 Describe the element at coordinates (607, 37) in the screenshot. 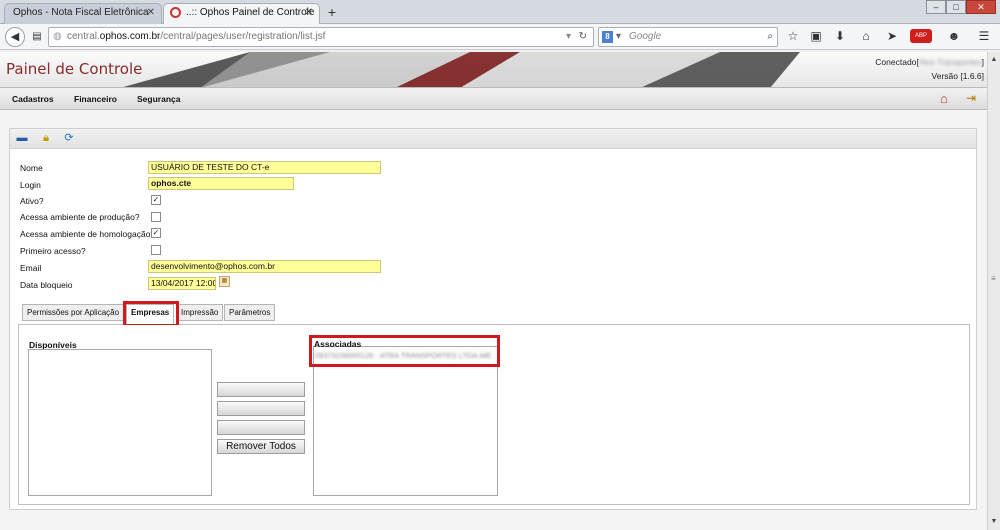

I see `google-icon: 8` at that location.